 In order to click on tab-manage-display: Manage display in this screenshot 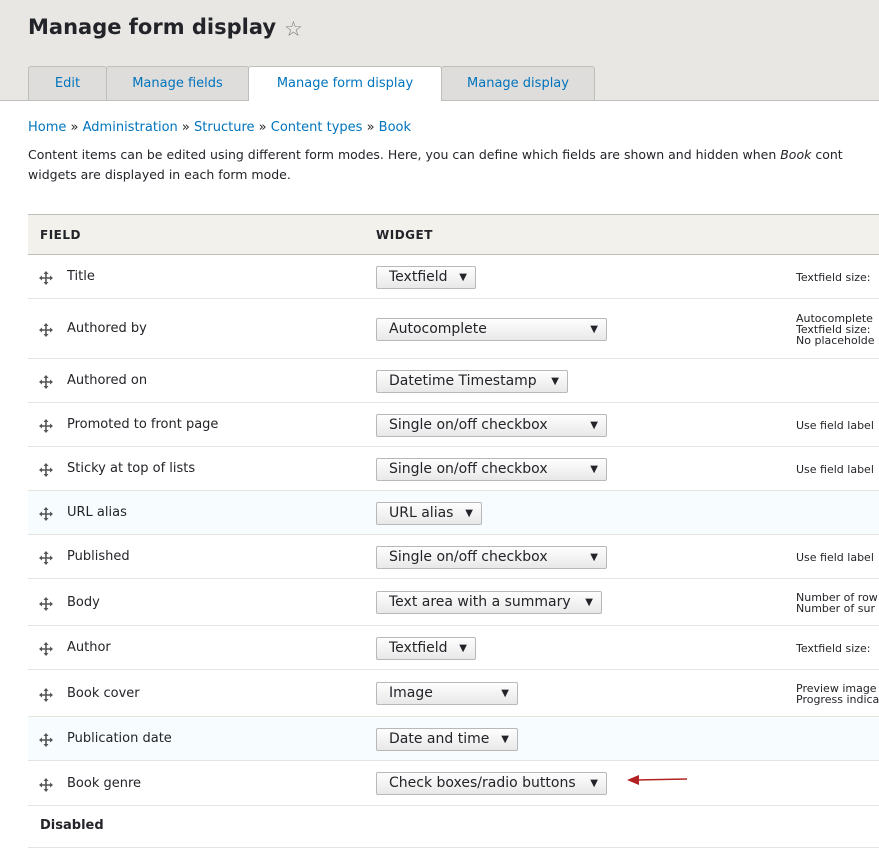, I will do `click(518, 83)`.